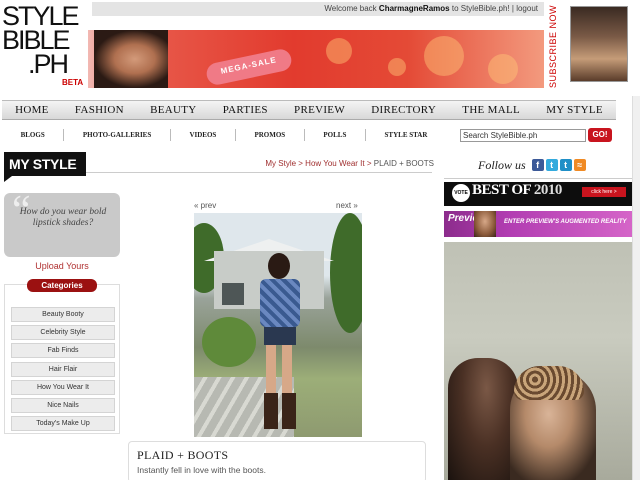  Describe the element at coordinates (44, 45) in the screenshot. I see `site-logo: STYLE BIBLE .PH BETA` at that location.